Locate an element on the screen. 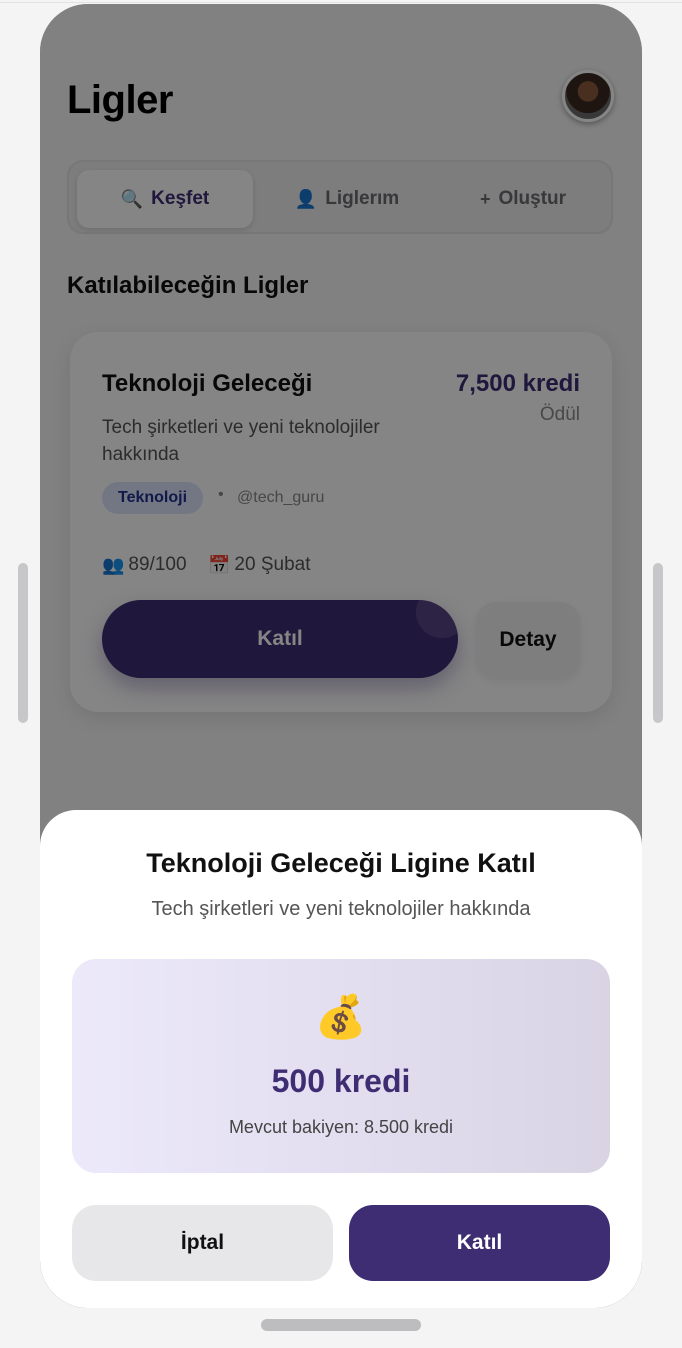  current-balance: Mevcut bakiyen: 8.500 kredi is located at coordinates (341, 1127).